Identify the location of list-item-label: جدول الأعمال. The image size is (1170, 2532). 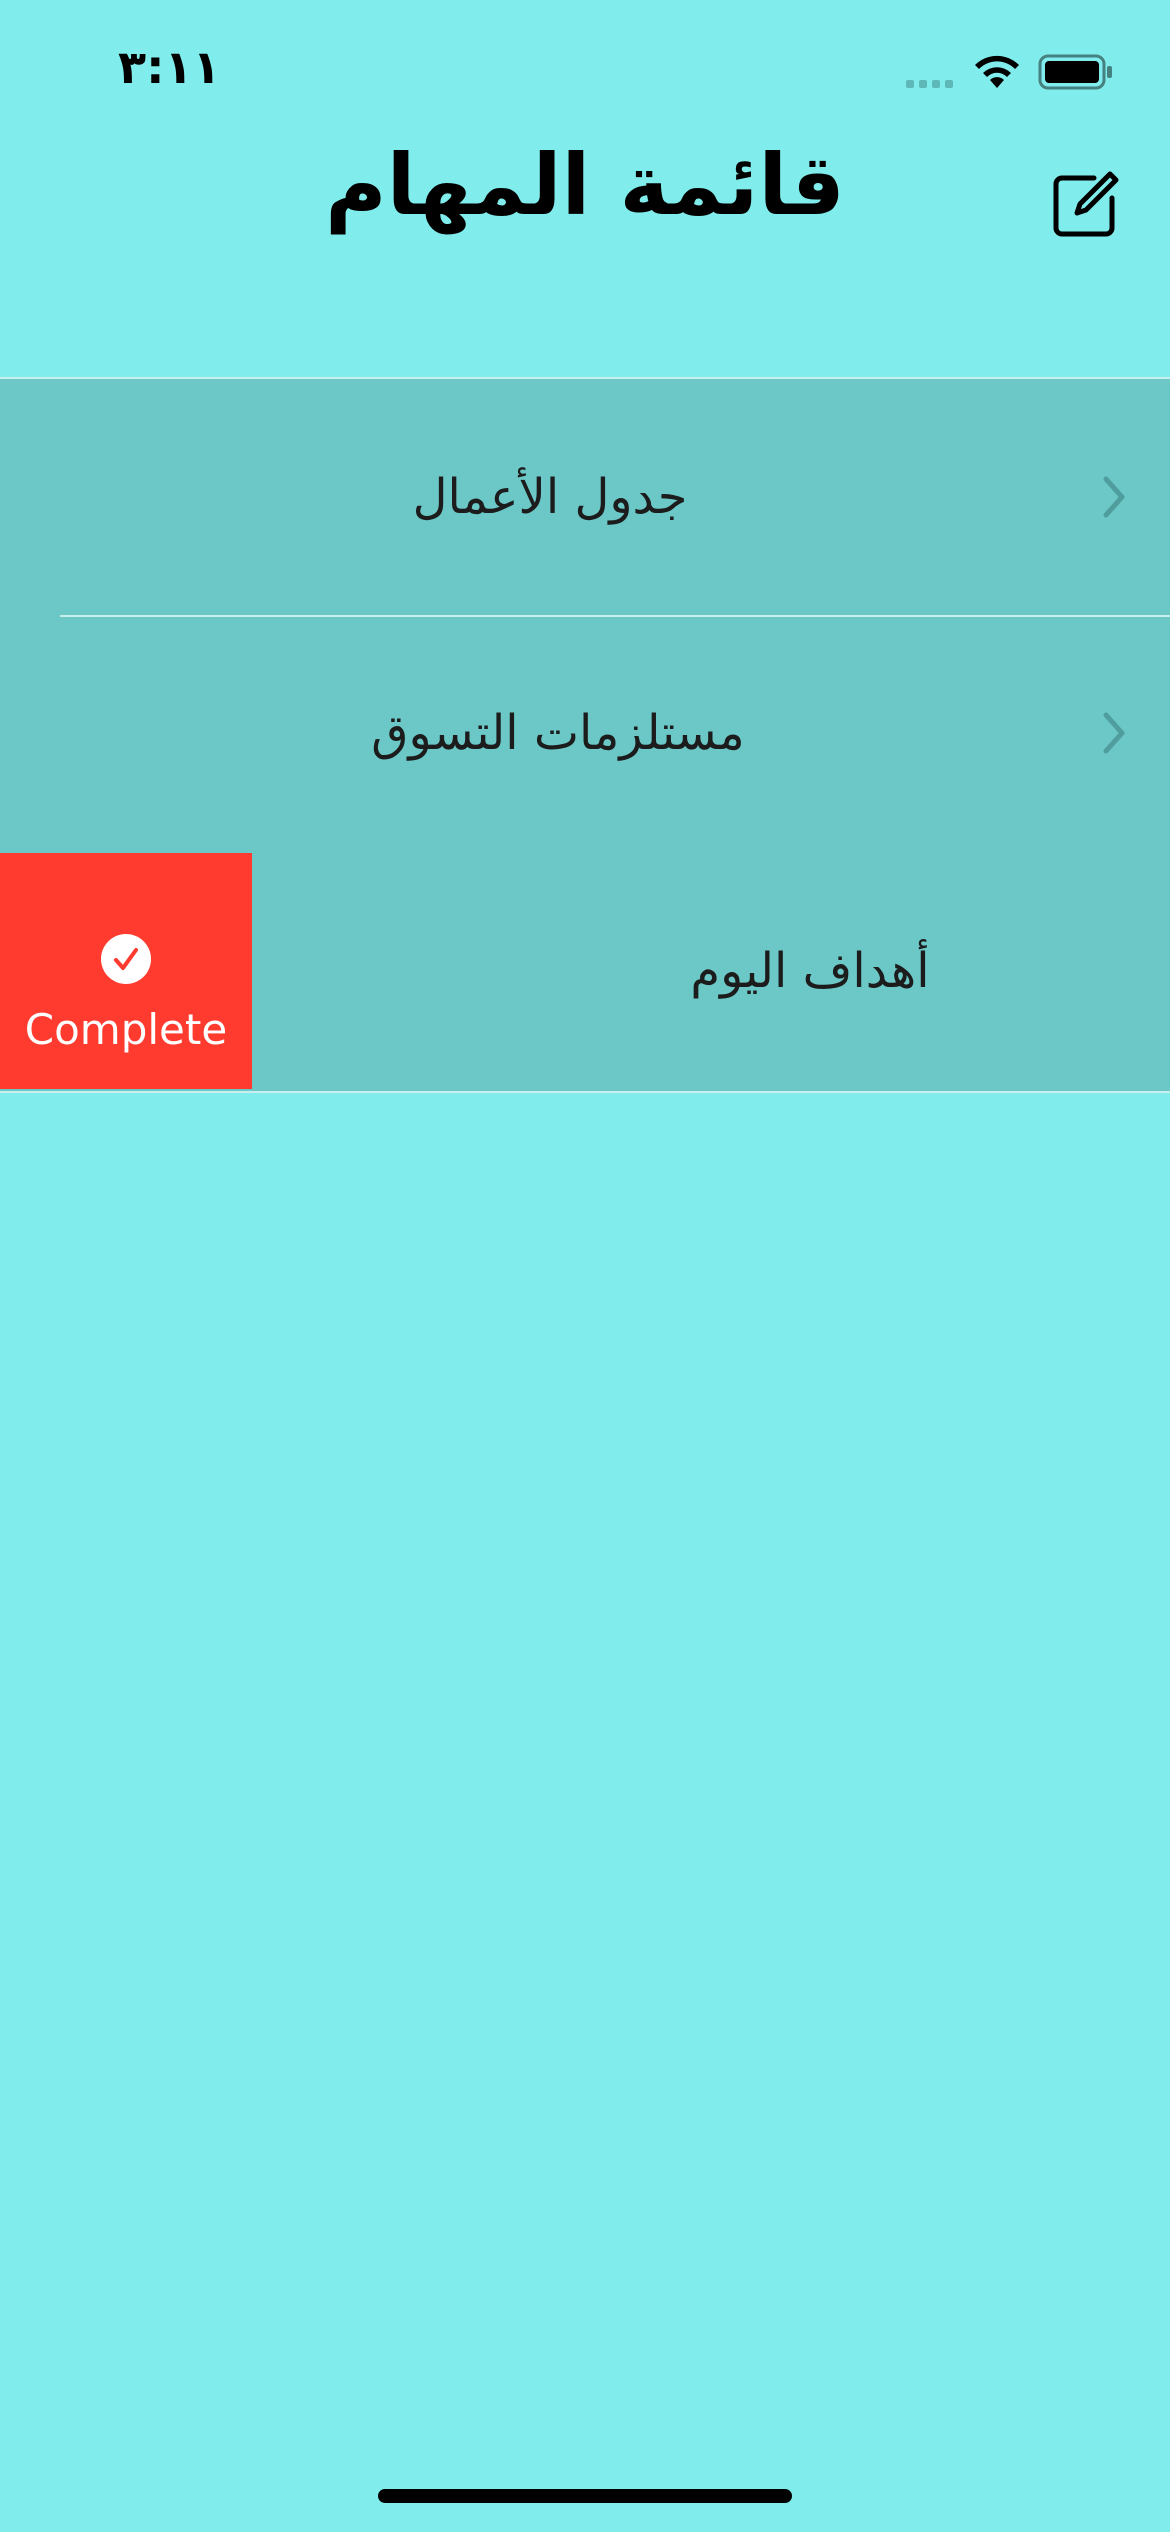
(550, 497).